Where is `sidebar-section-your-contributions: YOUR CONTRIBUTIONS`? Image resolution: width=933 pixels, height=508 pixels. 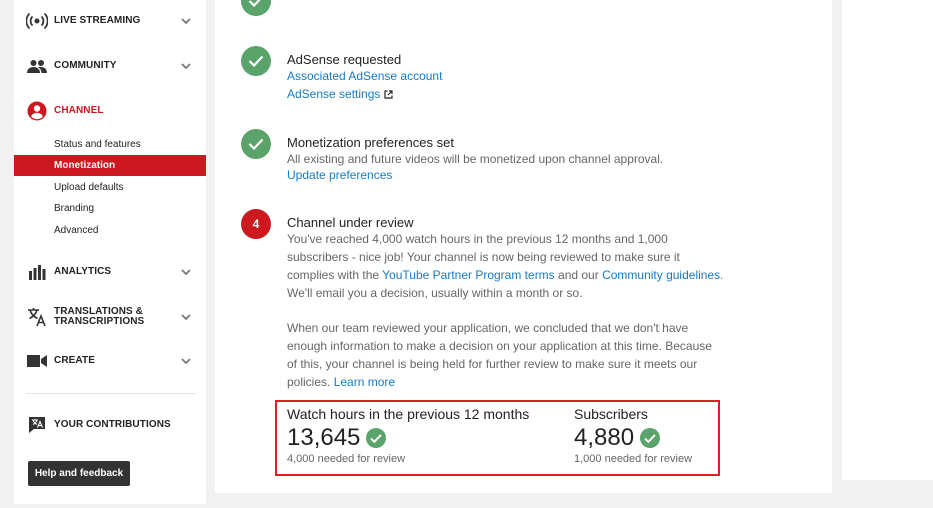
sidebar-section-your-contributions: YOUR CONTRIBUTIONS is located at coordinates (110, 425).